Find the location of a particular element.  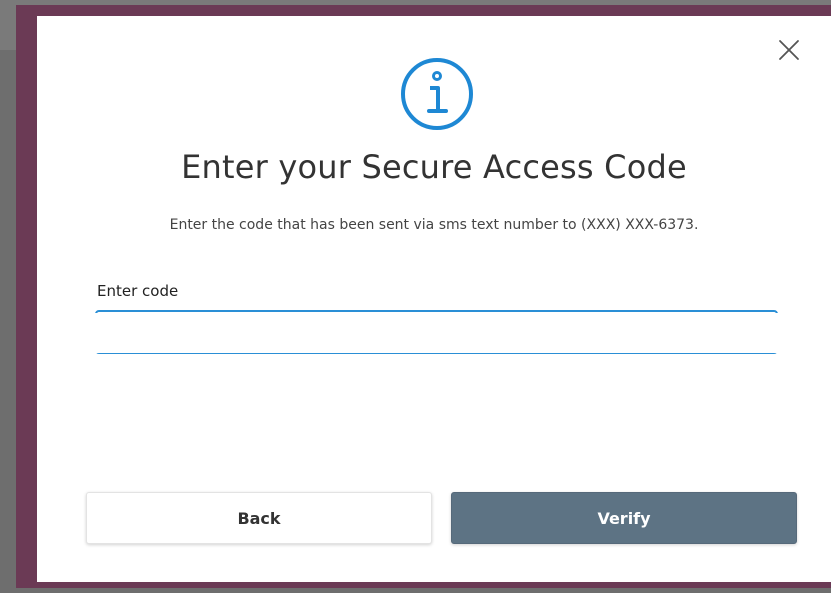

dialog-title: Enter your Secure Access Code is located at coordinates (434, 167).